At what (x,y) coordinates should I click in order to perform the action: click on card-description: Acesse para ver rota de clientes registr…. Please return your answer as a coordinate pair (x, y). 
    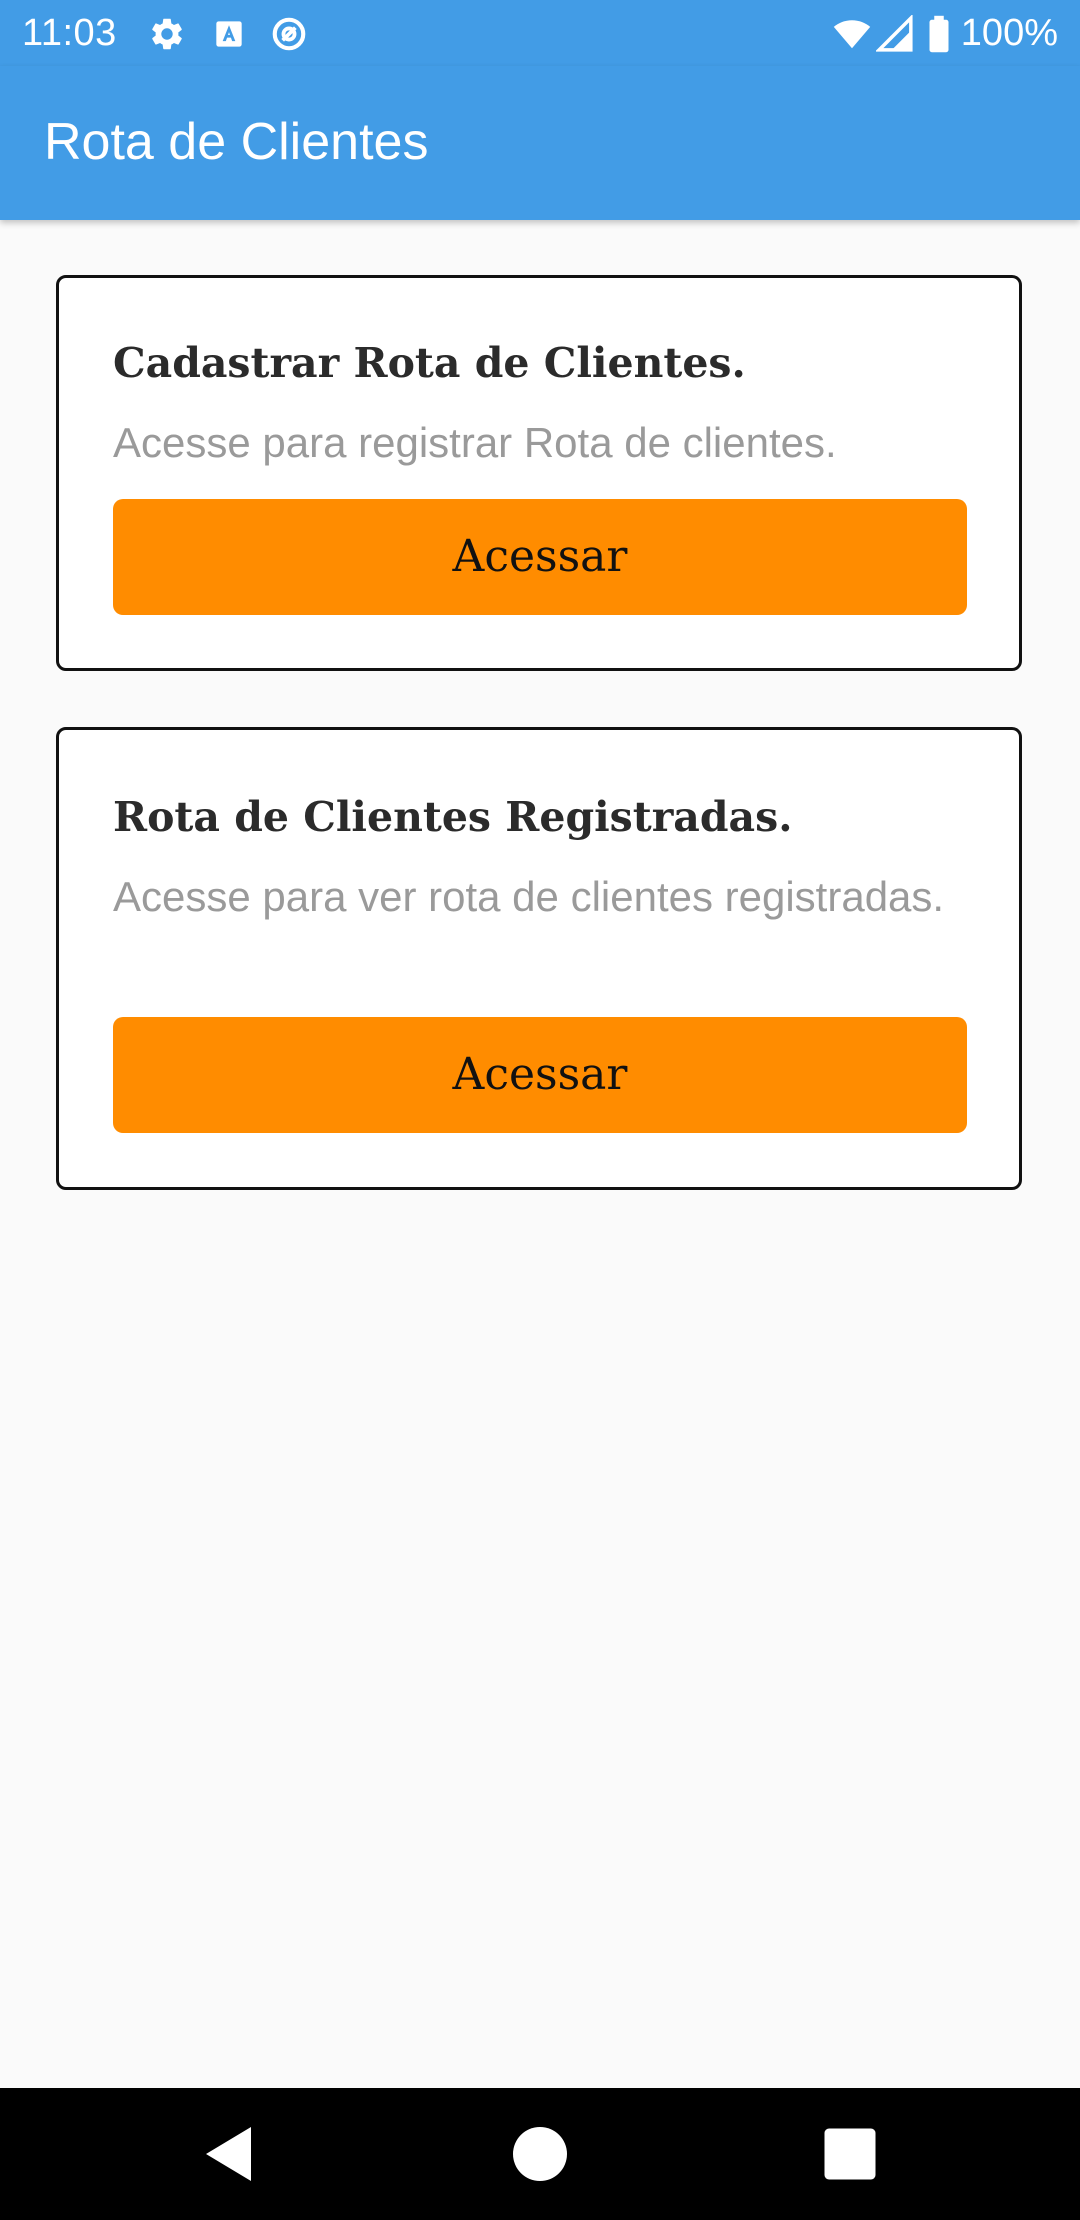
    Looking at the image, I should click on (529, 896).